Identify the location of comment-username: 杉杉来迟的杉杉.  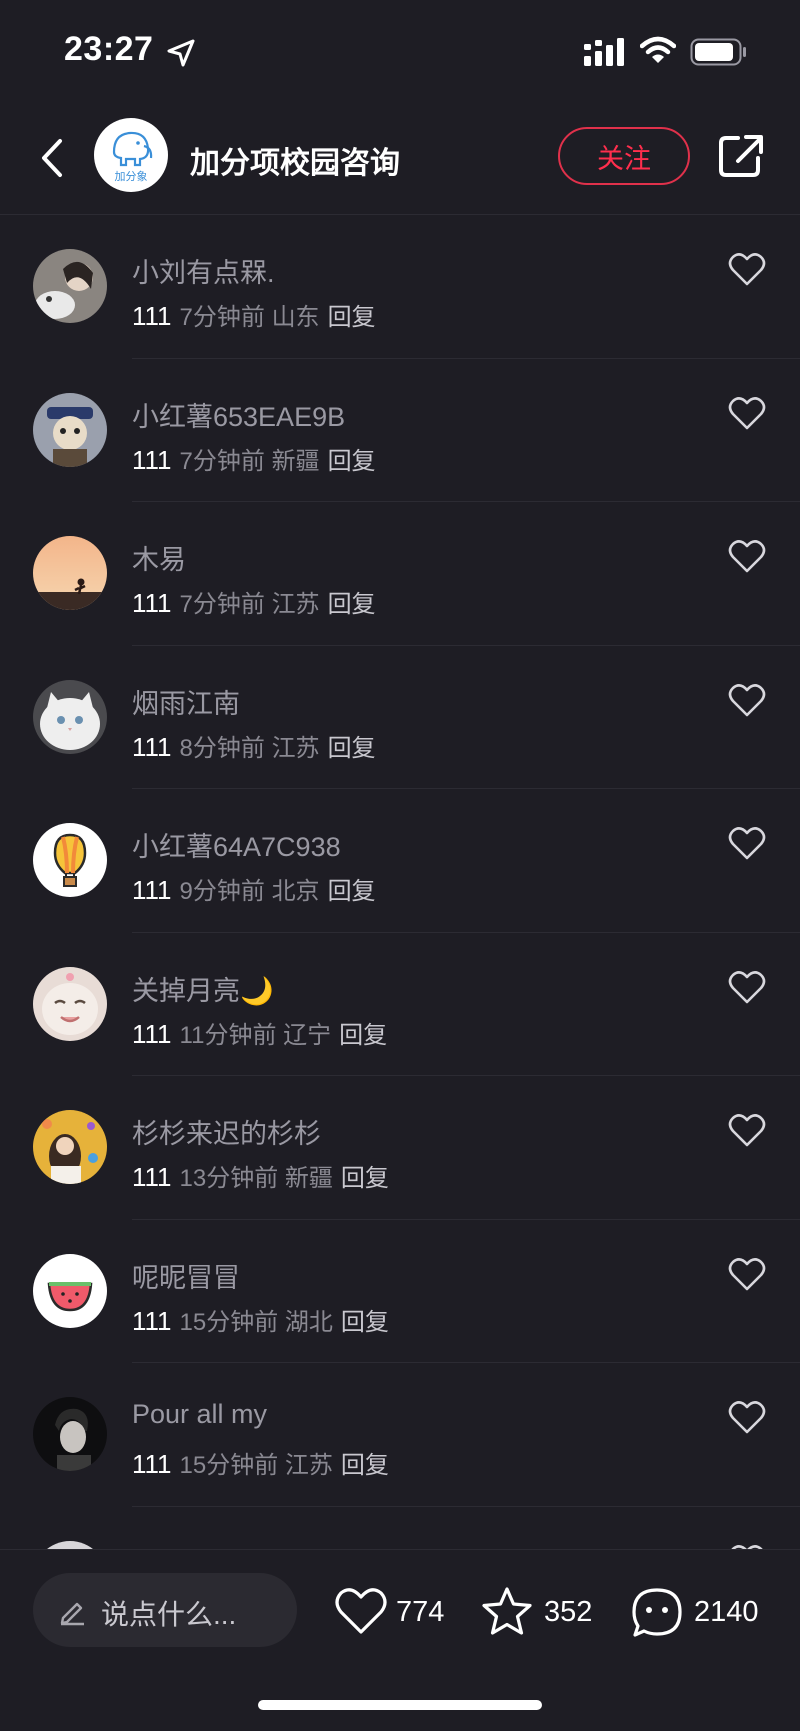
(226, 1131).